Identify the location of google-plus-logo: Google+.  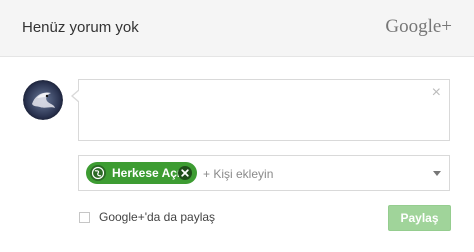
(418, 26).